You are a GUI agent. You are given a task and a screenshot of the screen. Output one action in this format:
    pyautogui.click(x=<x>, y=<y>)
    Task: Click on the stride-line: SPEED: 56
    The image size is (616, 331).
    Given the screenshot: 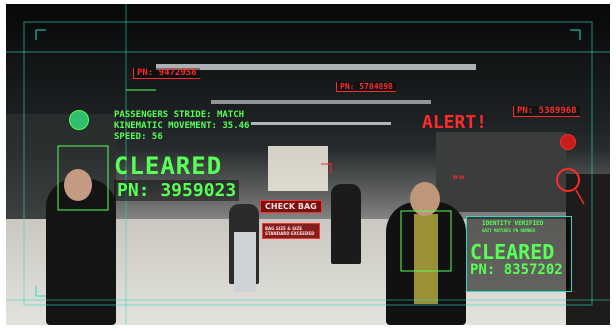 What is the action you would take?
    pyautogui.click(x=138, y=137)
    